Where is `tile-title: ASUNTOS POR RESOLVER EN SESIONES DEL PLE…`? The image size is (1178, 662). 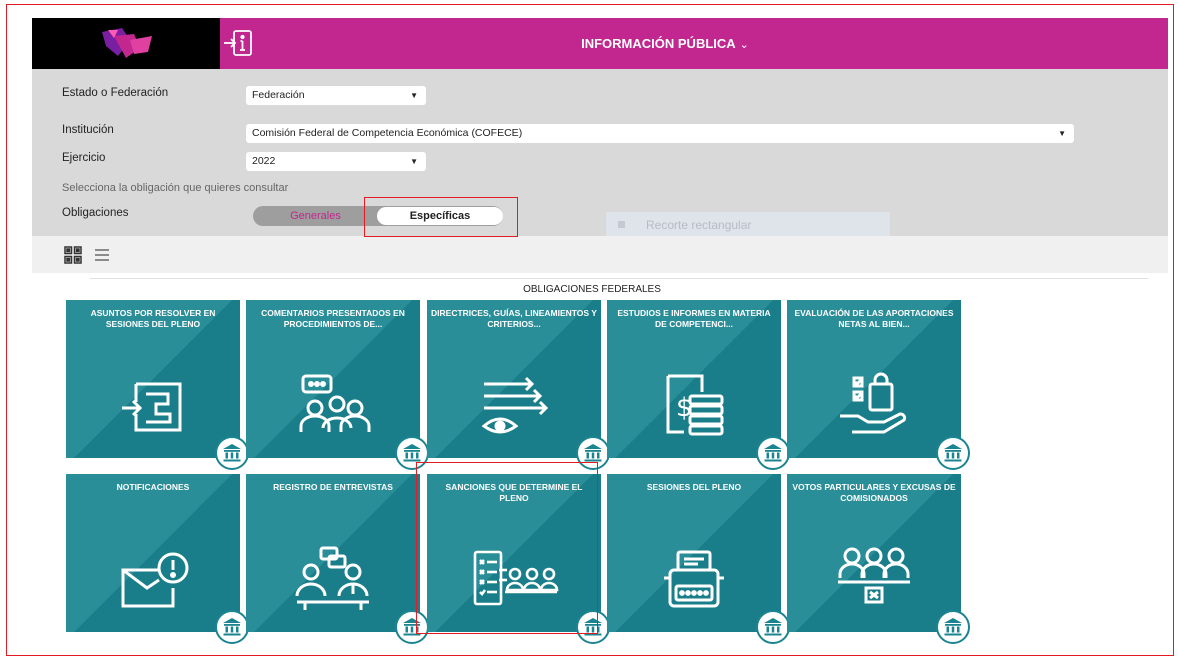 tile-title: ASUNTOS POR RESOLVER EN SESIONES DEL PLE… is located at coordinates (153, 318).